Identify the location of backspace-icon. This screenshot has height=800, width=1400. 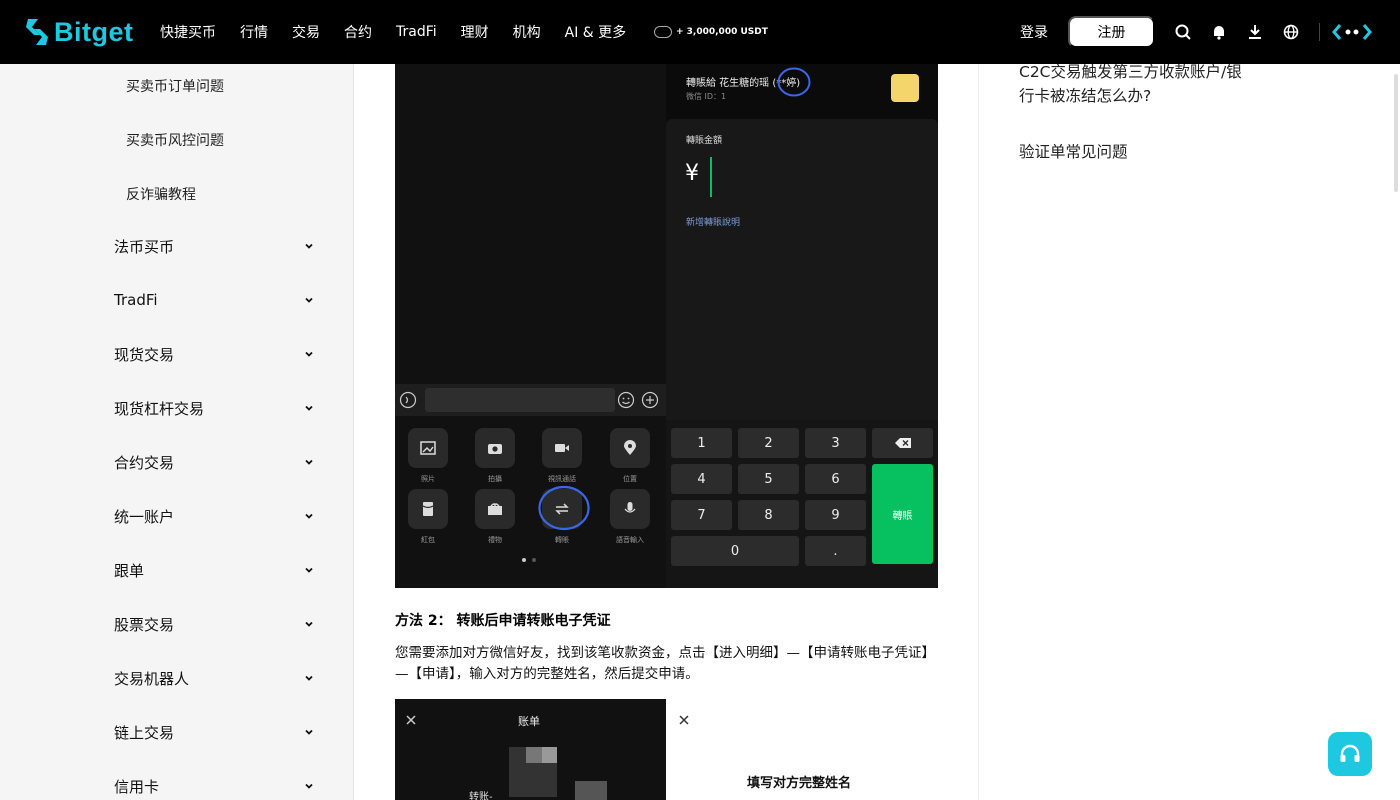
(902, 443).